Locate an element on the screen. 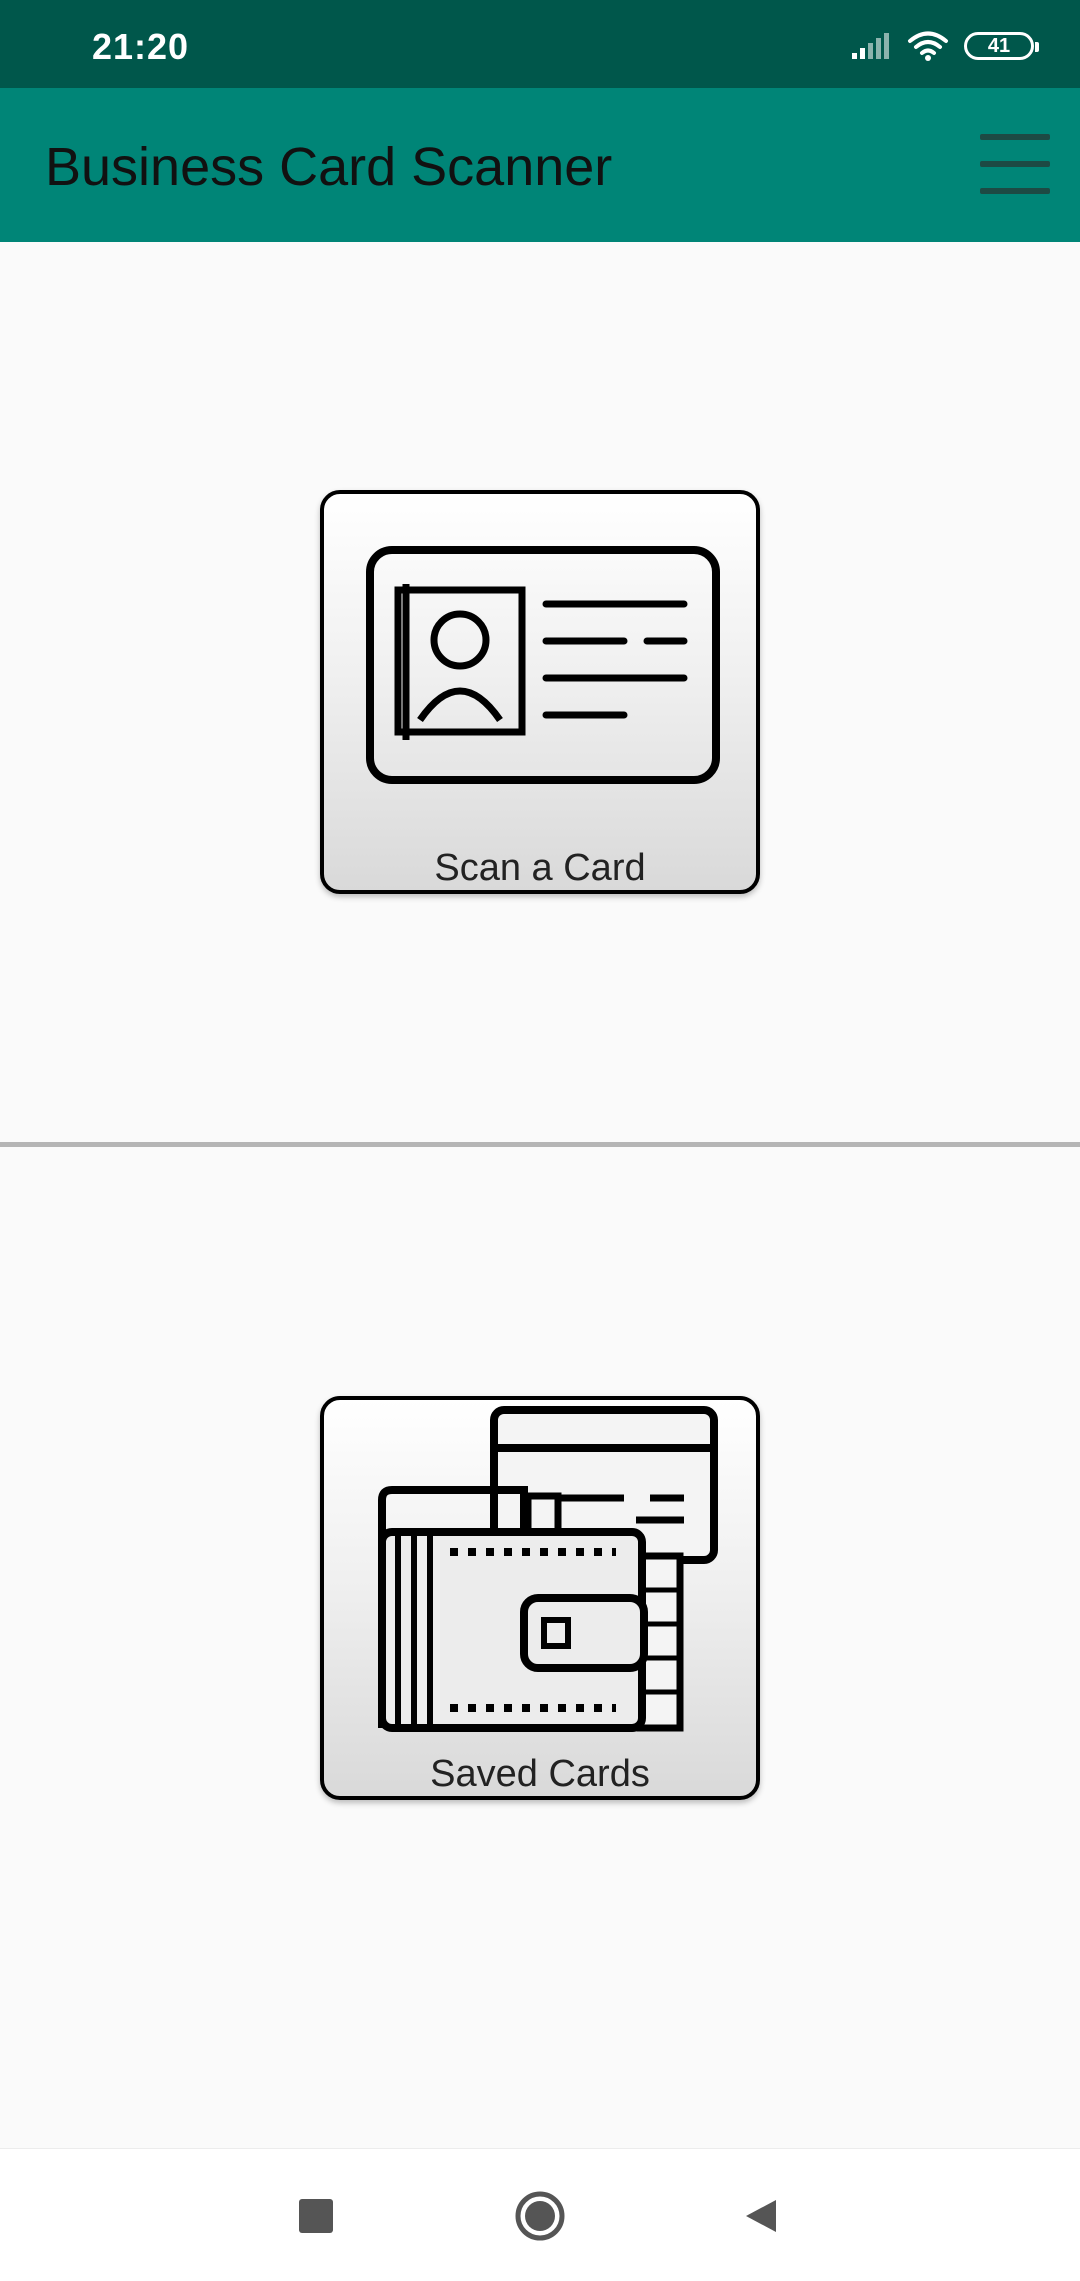 This screenshot has height=2281, width=1080. app-bar: Business Card Scanner is located at coordinates (540, 165).